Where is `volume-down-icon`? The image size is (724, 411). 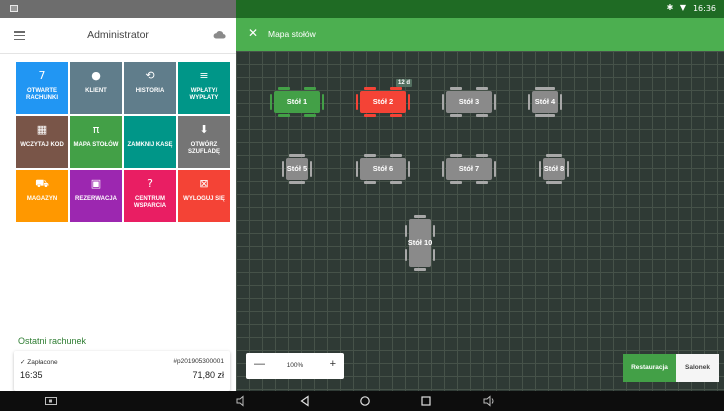 volume-down-icon is located at coordinates (241, 401).